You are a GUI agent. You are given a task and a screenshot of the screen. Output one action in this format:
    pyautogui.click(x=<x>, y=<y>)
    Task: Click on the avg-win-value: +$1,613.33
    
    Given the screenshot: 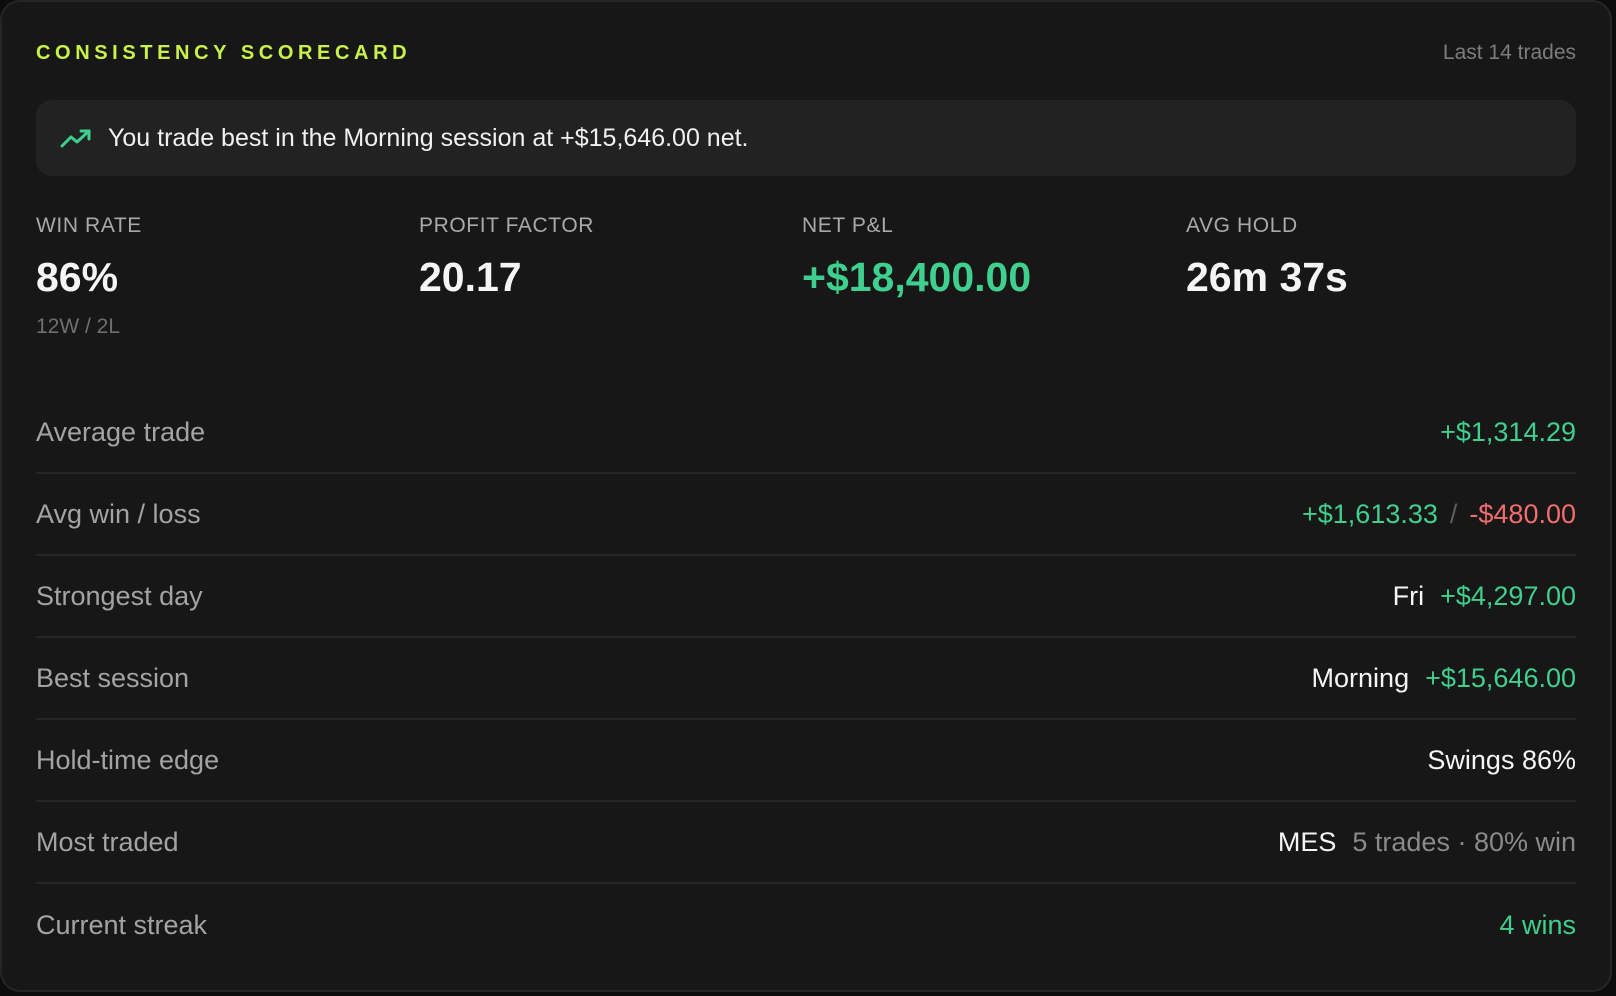 What is the action you would take?
    pyautogui.click(x=1370, y=513)
    